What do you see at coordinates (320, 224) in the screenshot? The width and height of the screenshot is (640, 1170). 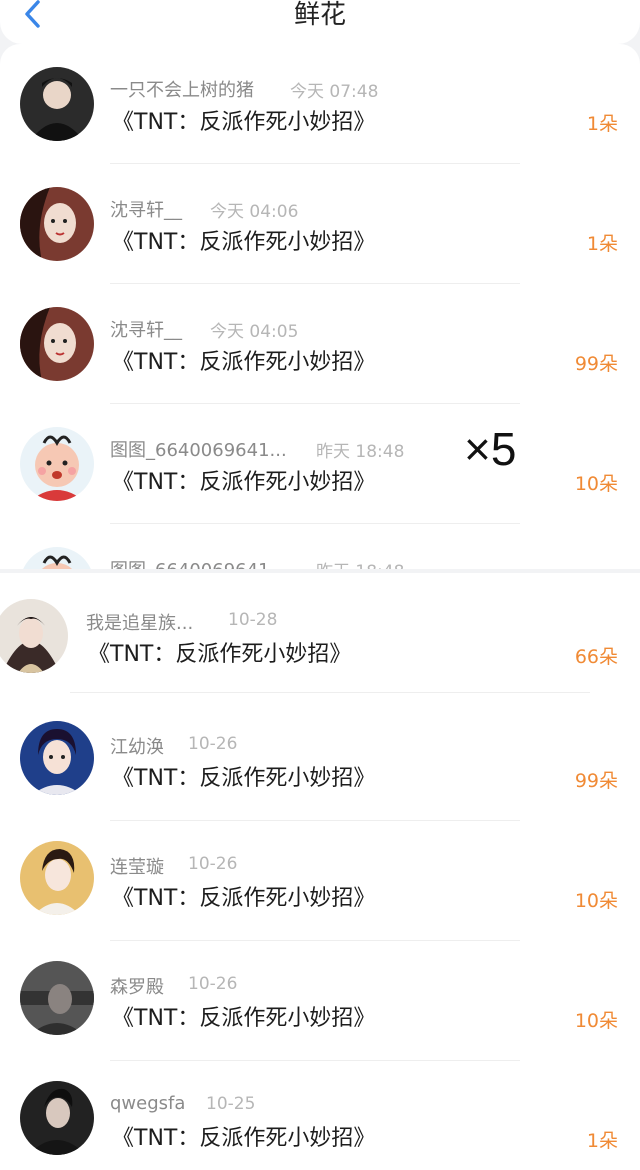 I see `list-item: 沈寻轩__ 今天 04:06 《TNT：反派作死小妙招》 1朵` at bounding box center [320, 224].